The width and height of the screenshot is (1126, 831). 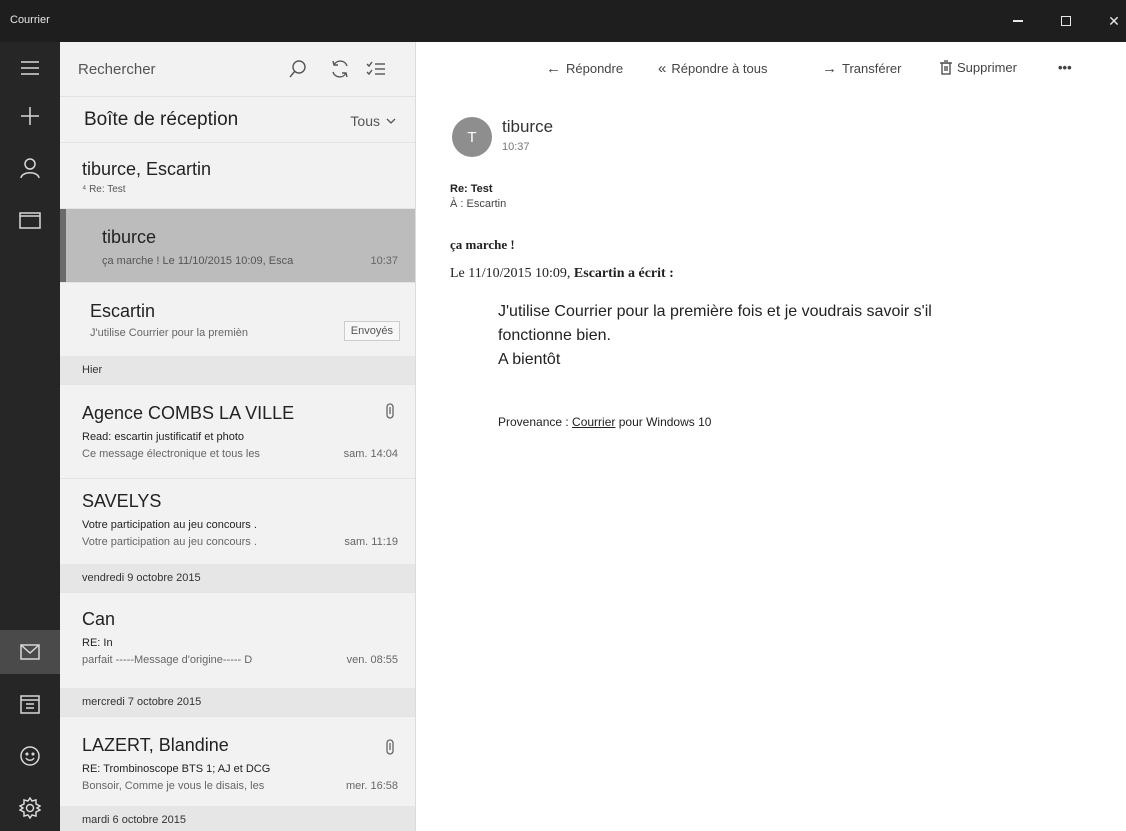 I want to click on message-preview: Ce message électronique et tous les, so click(x=171, y=454).